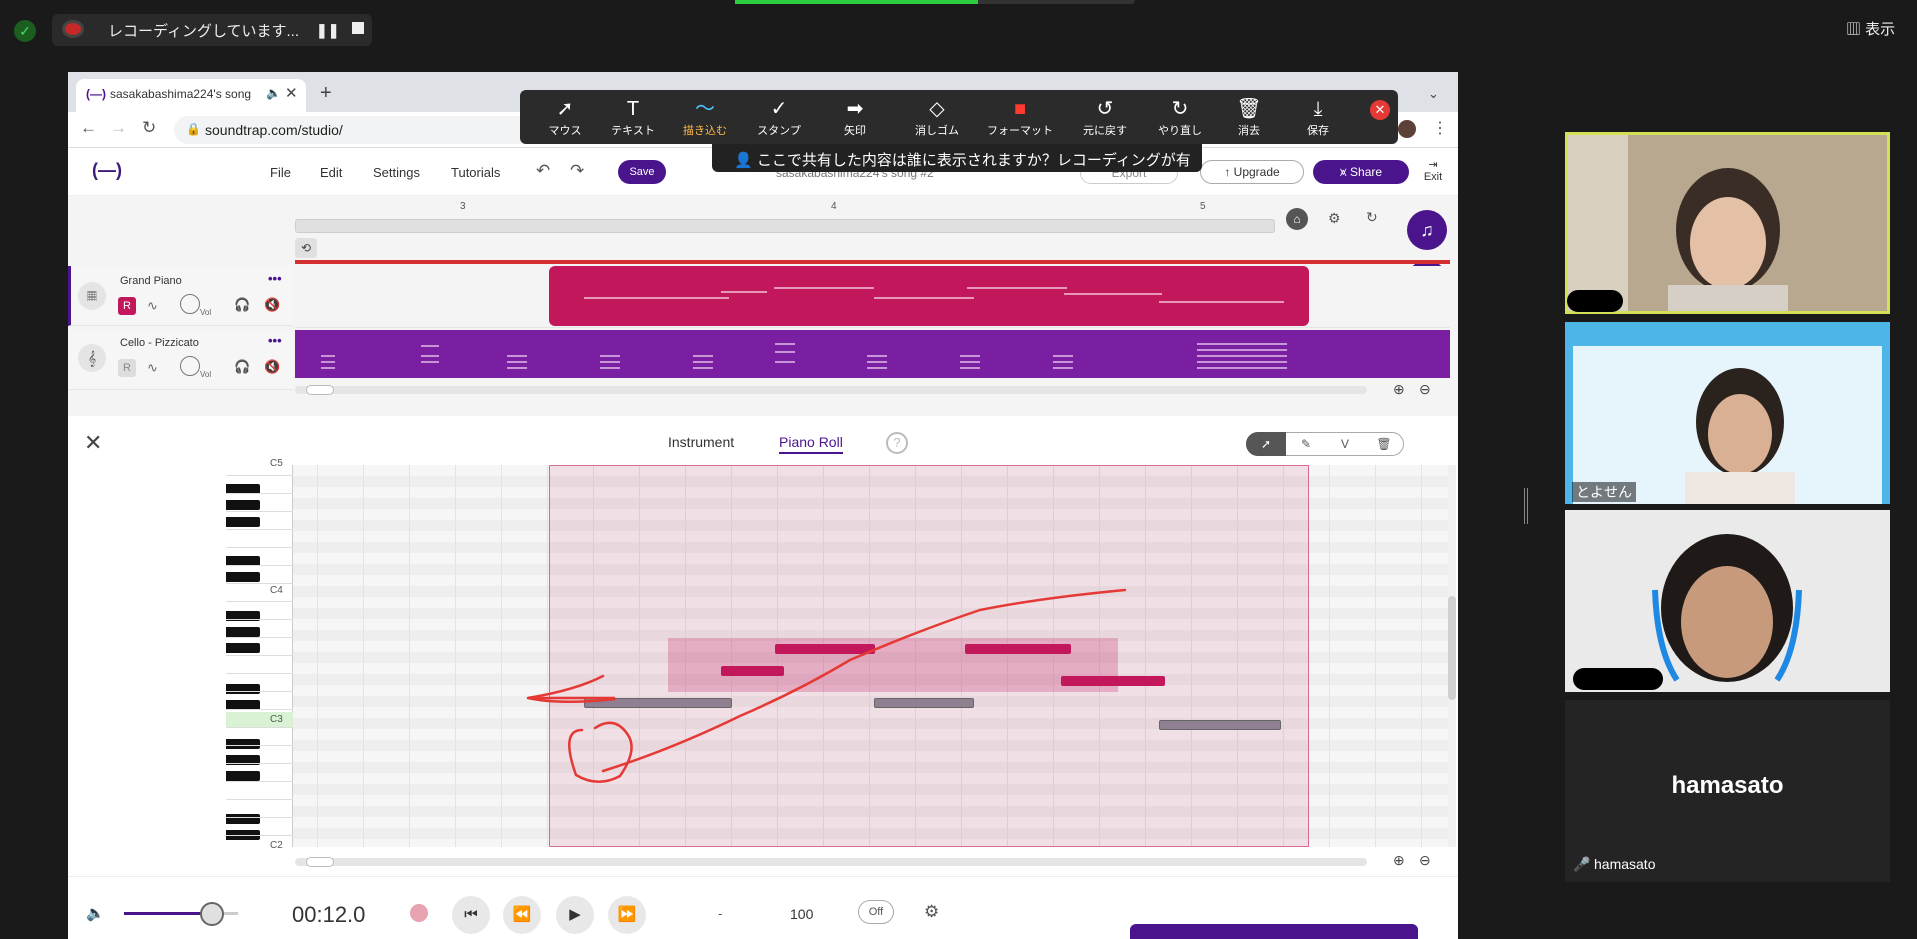 Image resolution: width=1917 pixels, height=939 pixels. Describe the element at coordinates (320, 862) in the screenshot. I see `piano-roll-hscroll-thumb` at that location.